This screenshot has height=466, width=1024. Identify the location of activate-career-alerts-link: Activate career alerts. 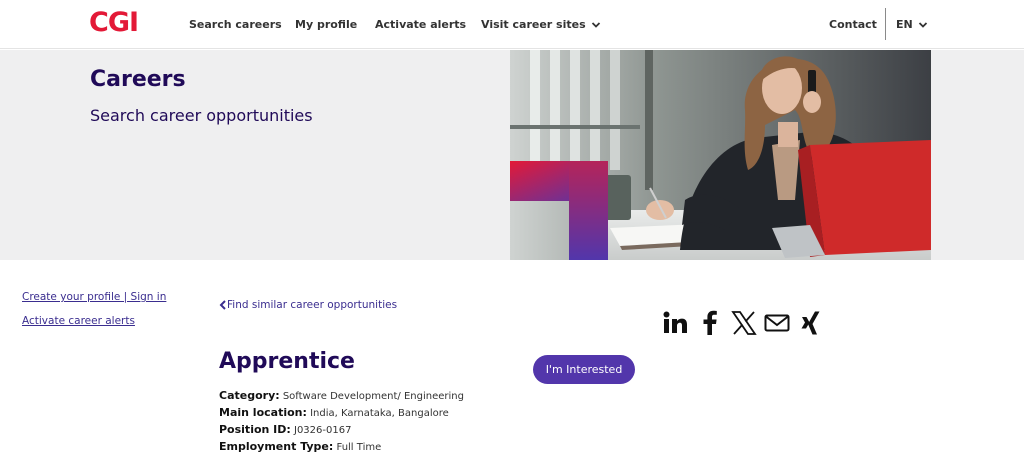
(78, 321).